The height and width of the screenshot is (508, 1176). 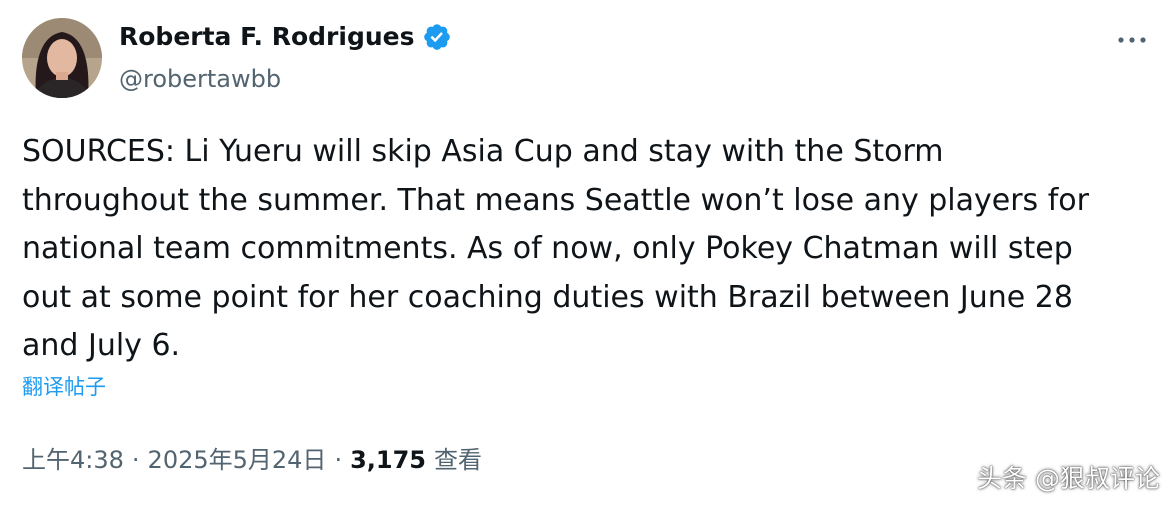 What do you see at coordinates (237, 460) in the screenshot?
I see `post-date: 2025年5月24日` at bounding box center [237, 460].